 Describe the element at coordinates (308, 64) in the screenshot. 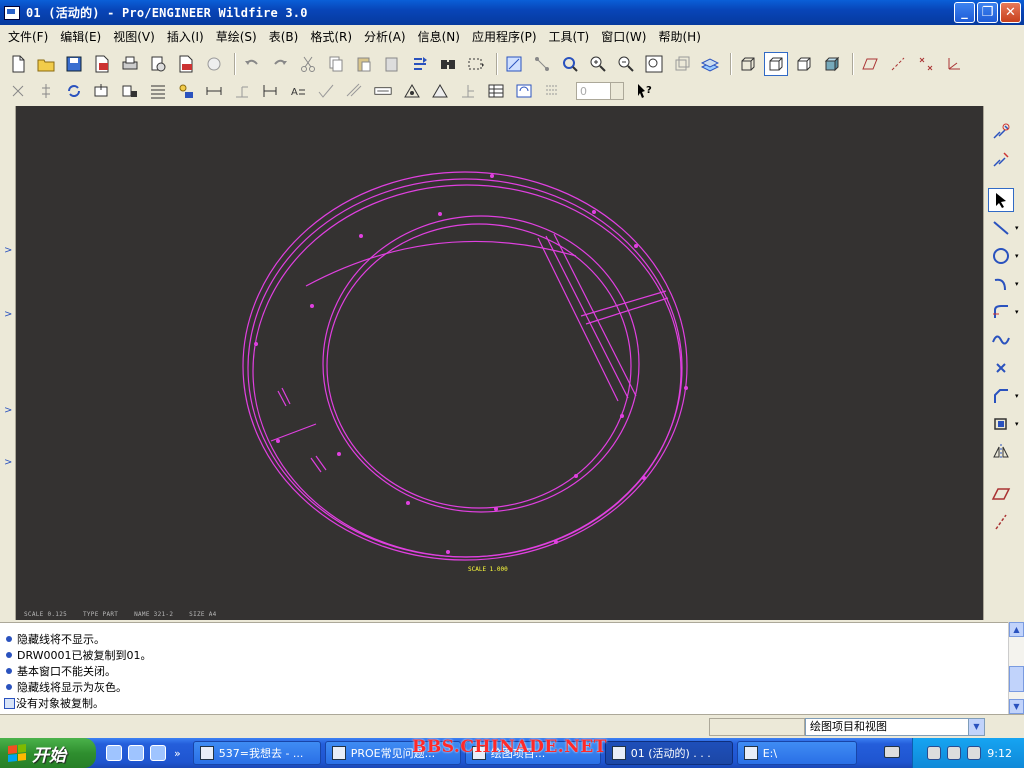

I see `cut-icon` at that location.